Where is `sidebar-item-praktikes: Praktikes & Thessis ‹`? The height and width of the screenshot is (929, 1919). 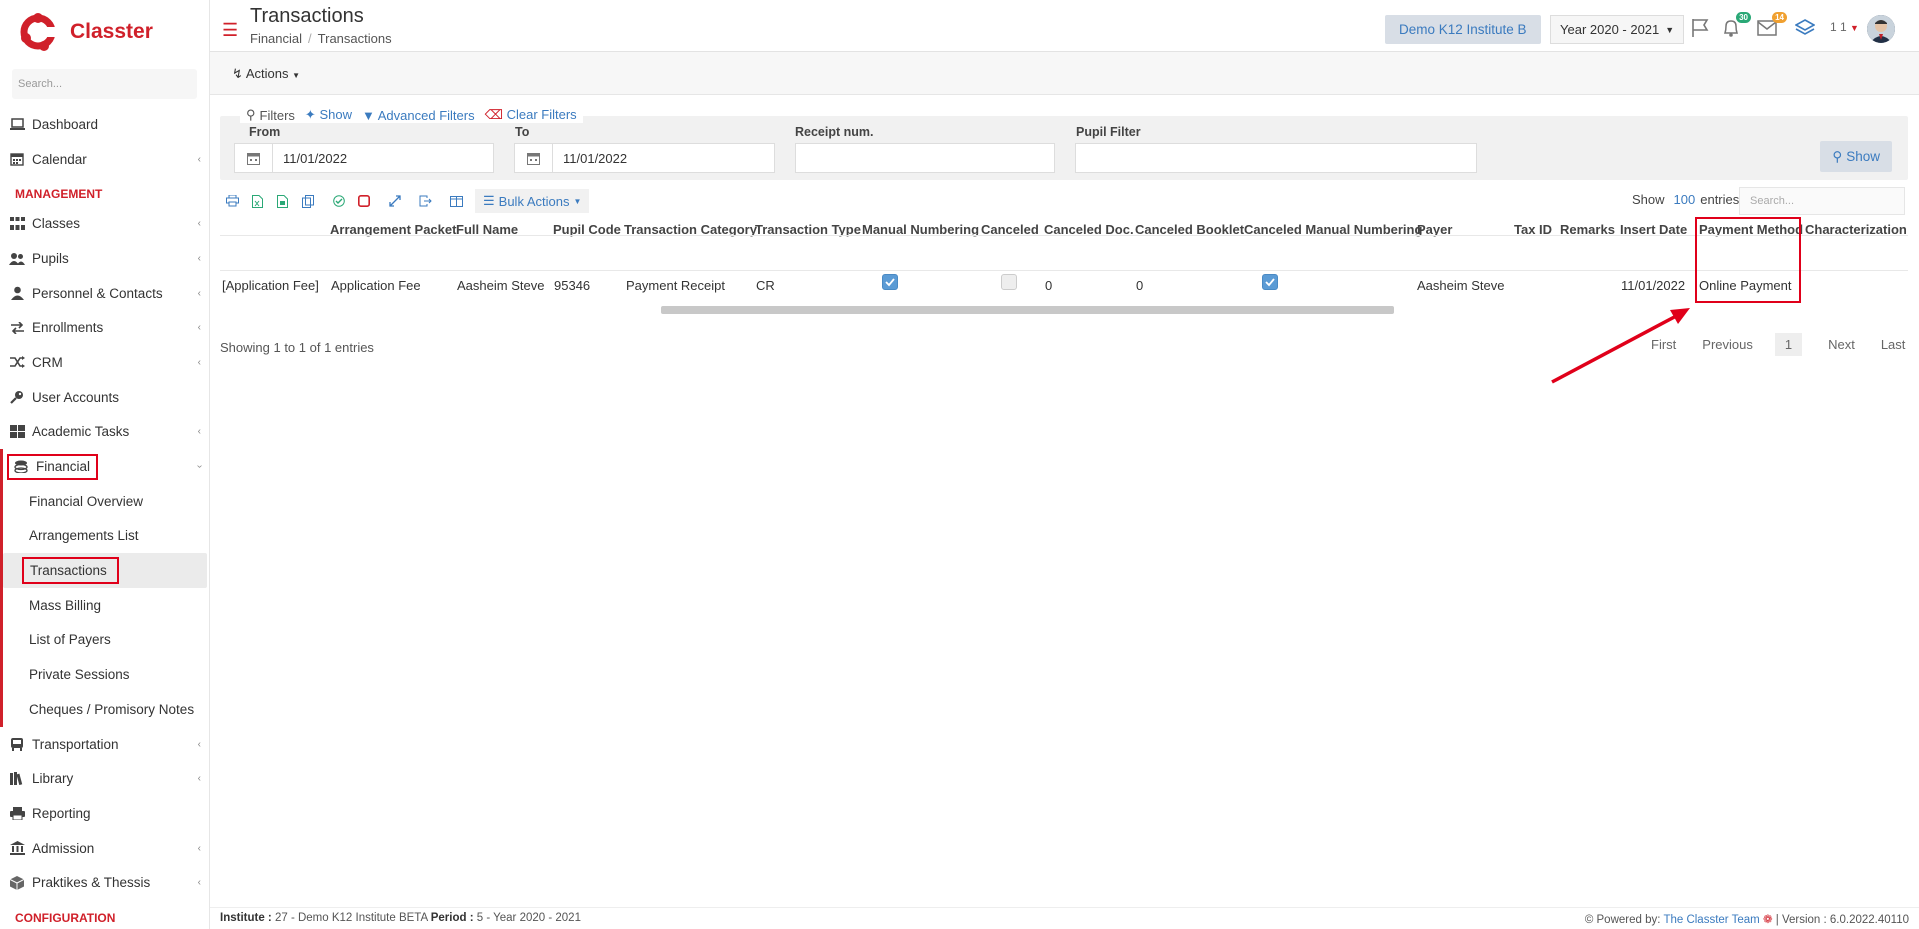
sidebar-item-praktikes: Praktikes & Thessis ‹ is located at coordinates (104, 882).